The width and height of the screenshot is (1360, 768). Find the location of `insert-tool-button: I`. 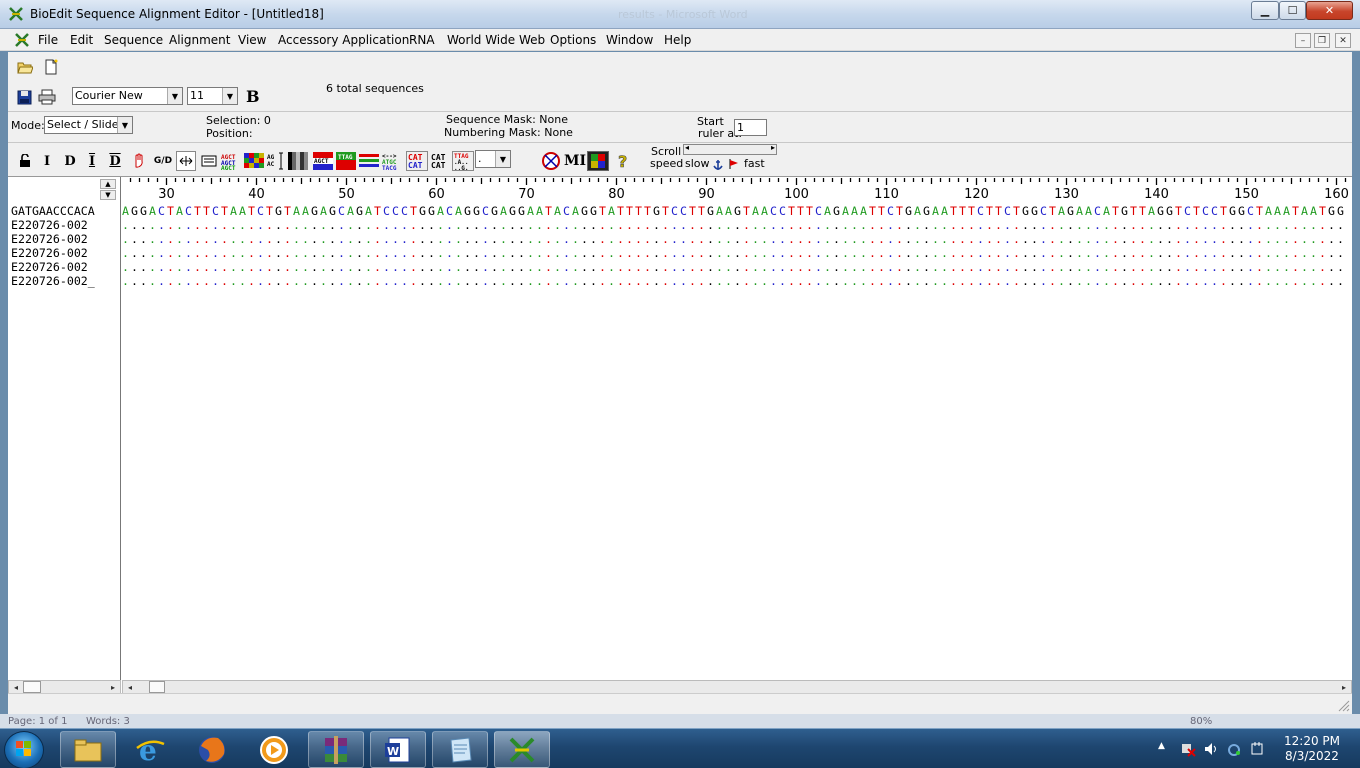

insert-tool-button: I is located at coordinates (47, 161).